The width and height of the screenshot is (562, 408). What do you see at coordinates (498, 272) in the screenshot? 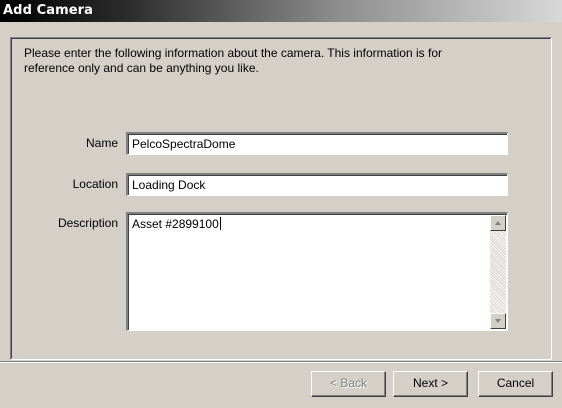
I see `description-scrollbar` at bounding box center [498, 272].